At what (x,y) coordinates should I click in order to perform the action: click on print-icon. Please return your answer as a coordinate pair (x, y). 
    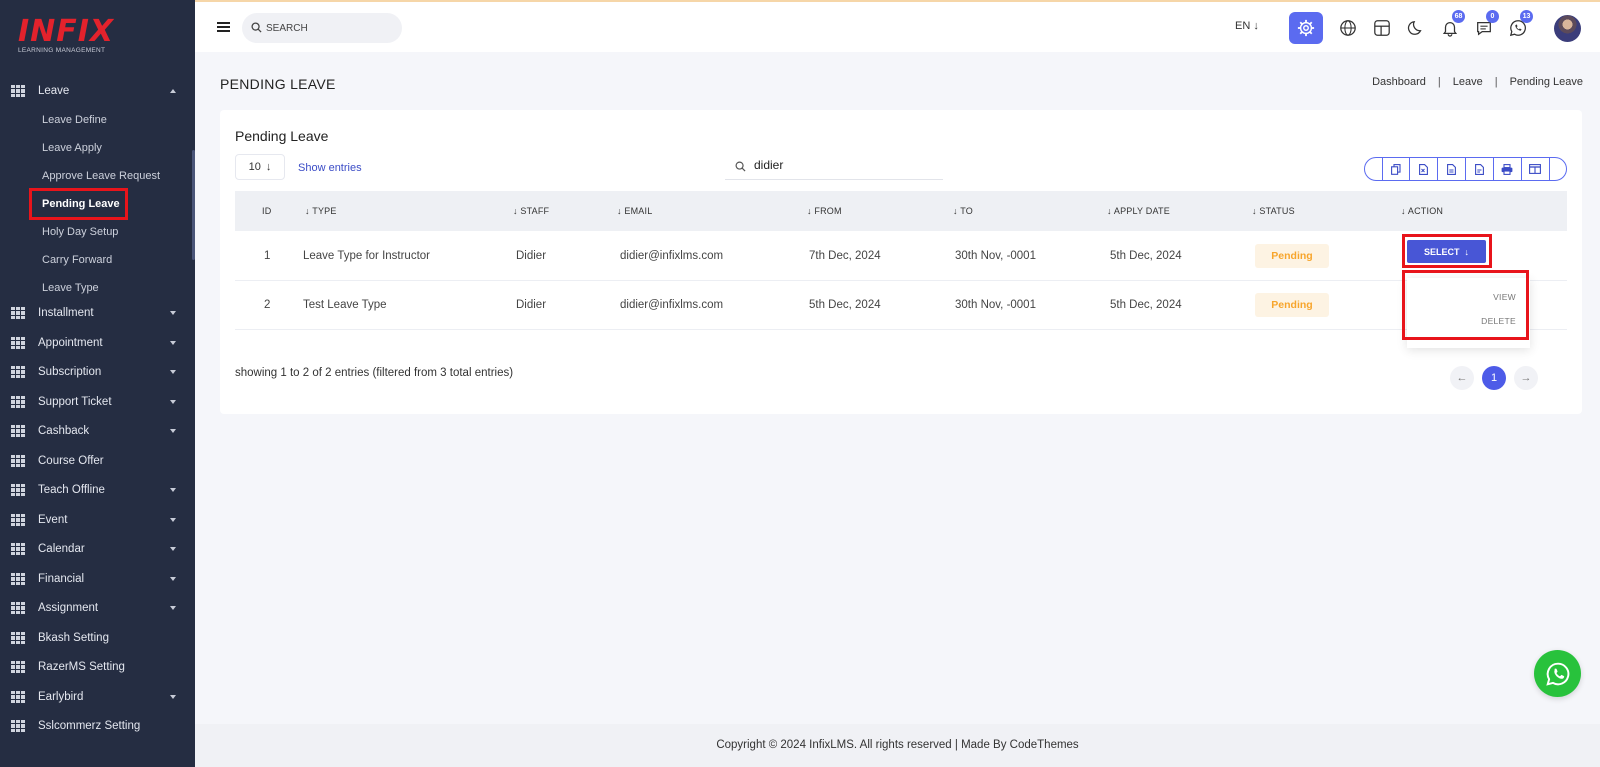
    Looking at the image, I should click on (1507, 169).